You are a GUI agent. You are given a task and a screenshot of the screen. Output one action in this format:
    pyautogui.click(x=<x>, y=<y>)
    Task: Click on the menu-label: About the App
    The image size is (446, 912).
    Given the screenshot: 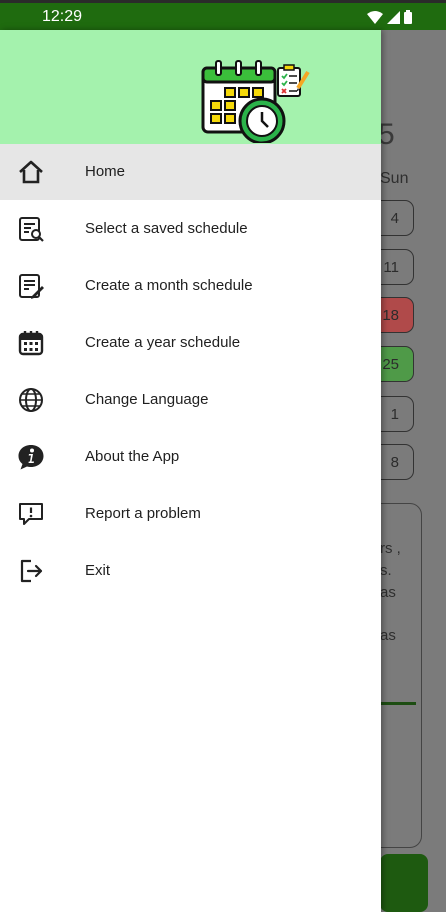 What is the action you would take?
    pyautogui.click(x=132, y=456)
    